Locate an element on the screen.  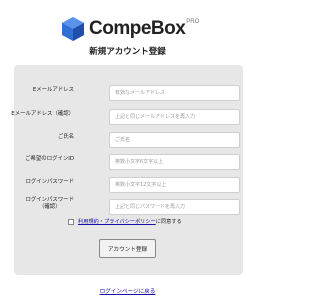
email-confirm-field is located at coordinates (174, 117).